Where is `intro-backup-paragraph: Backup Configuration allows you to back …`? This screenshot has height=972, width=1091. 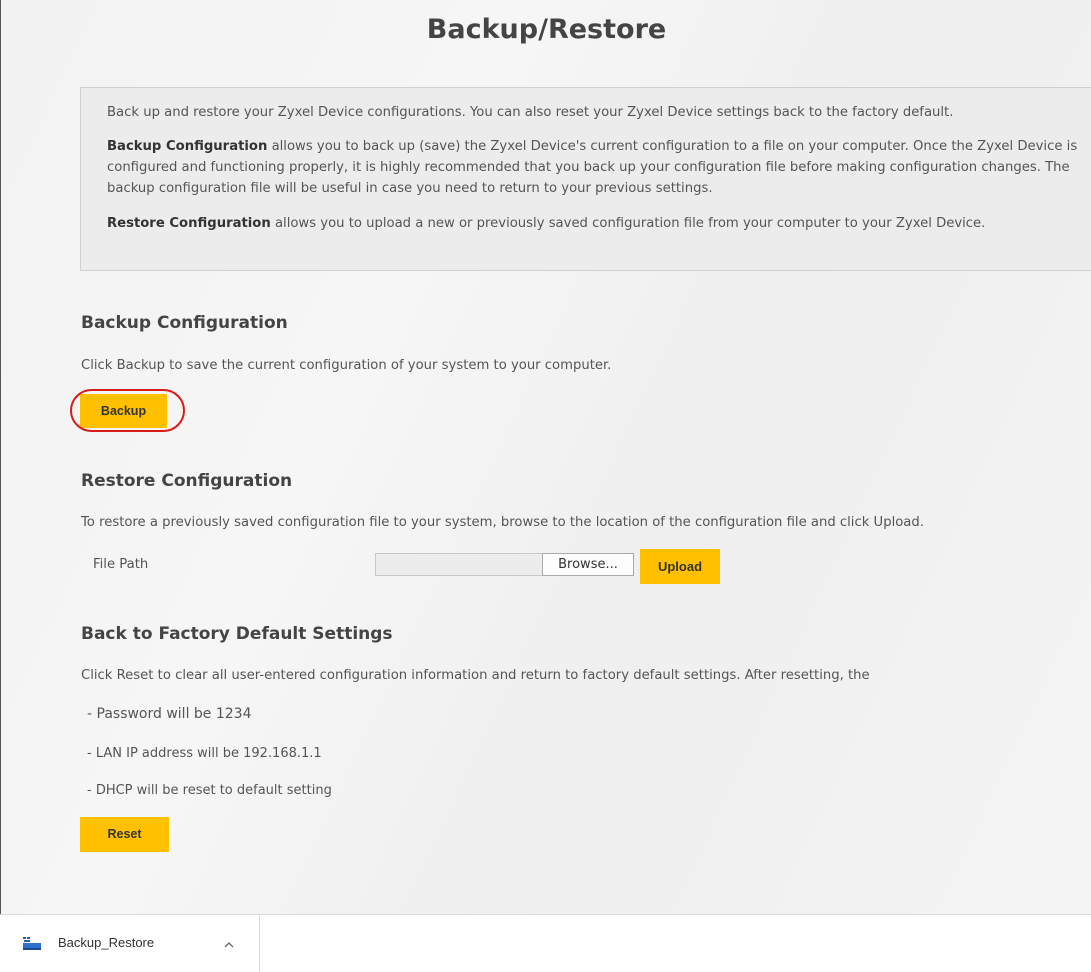 intro-backup-paragraph: Backup Configuration allows you to back … is located at coordinates (593, 167).